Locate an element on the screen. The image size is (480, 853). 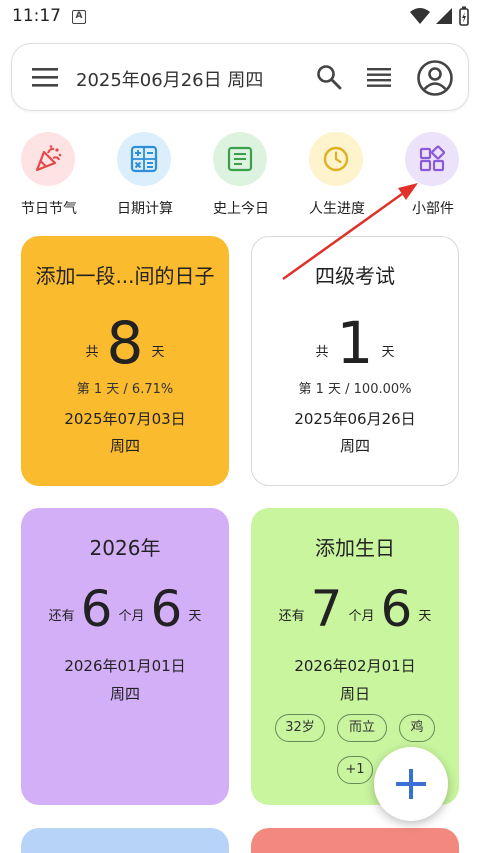
battery-icon is located at coordinates (464, 16).